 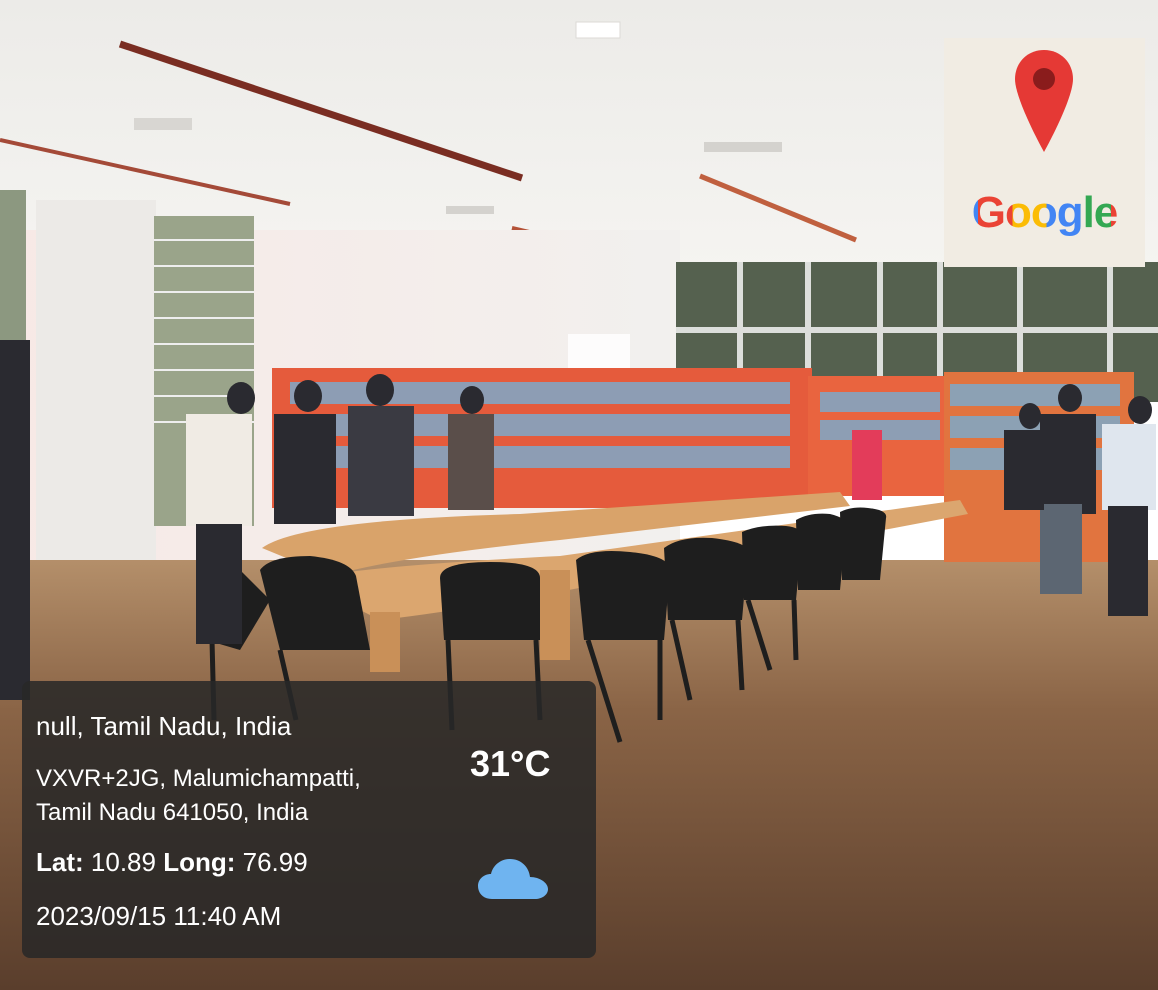 What do you see at coordinates (159, 916) in the screenshot?
I see `datetime-stamp: 2023/09/15 11:40 AM` at bounding box center [159, 916].